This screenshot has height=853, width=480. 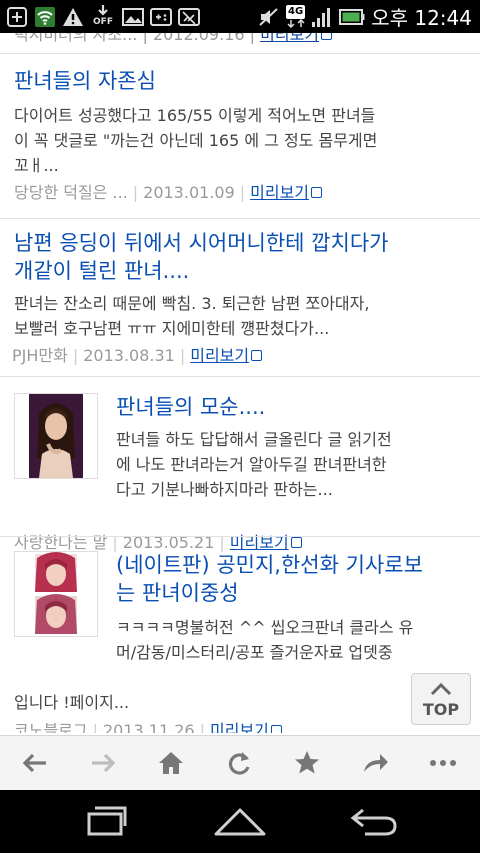 What do you see at coordinates (242, 243) in the screenshot?
I see `result-title-line: 남편 응딩이 뒤에서 시어머니한테 깝치다가` at bounding box center [242, 243].